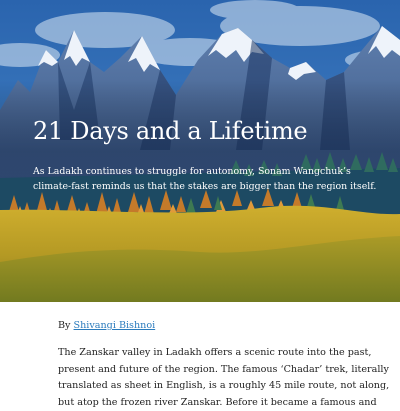  I want to click on byline: By Shivangi Bishnoi, so click(106, 326).